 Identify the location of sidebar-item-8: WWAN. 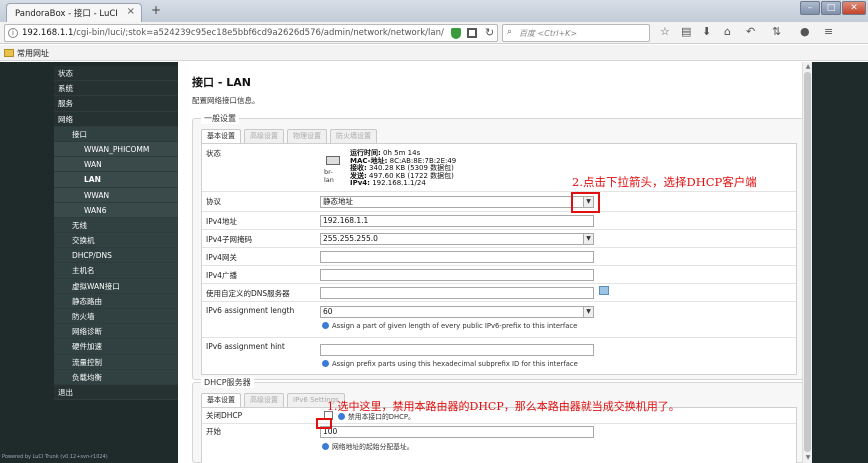
(116, 195).